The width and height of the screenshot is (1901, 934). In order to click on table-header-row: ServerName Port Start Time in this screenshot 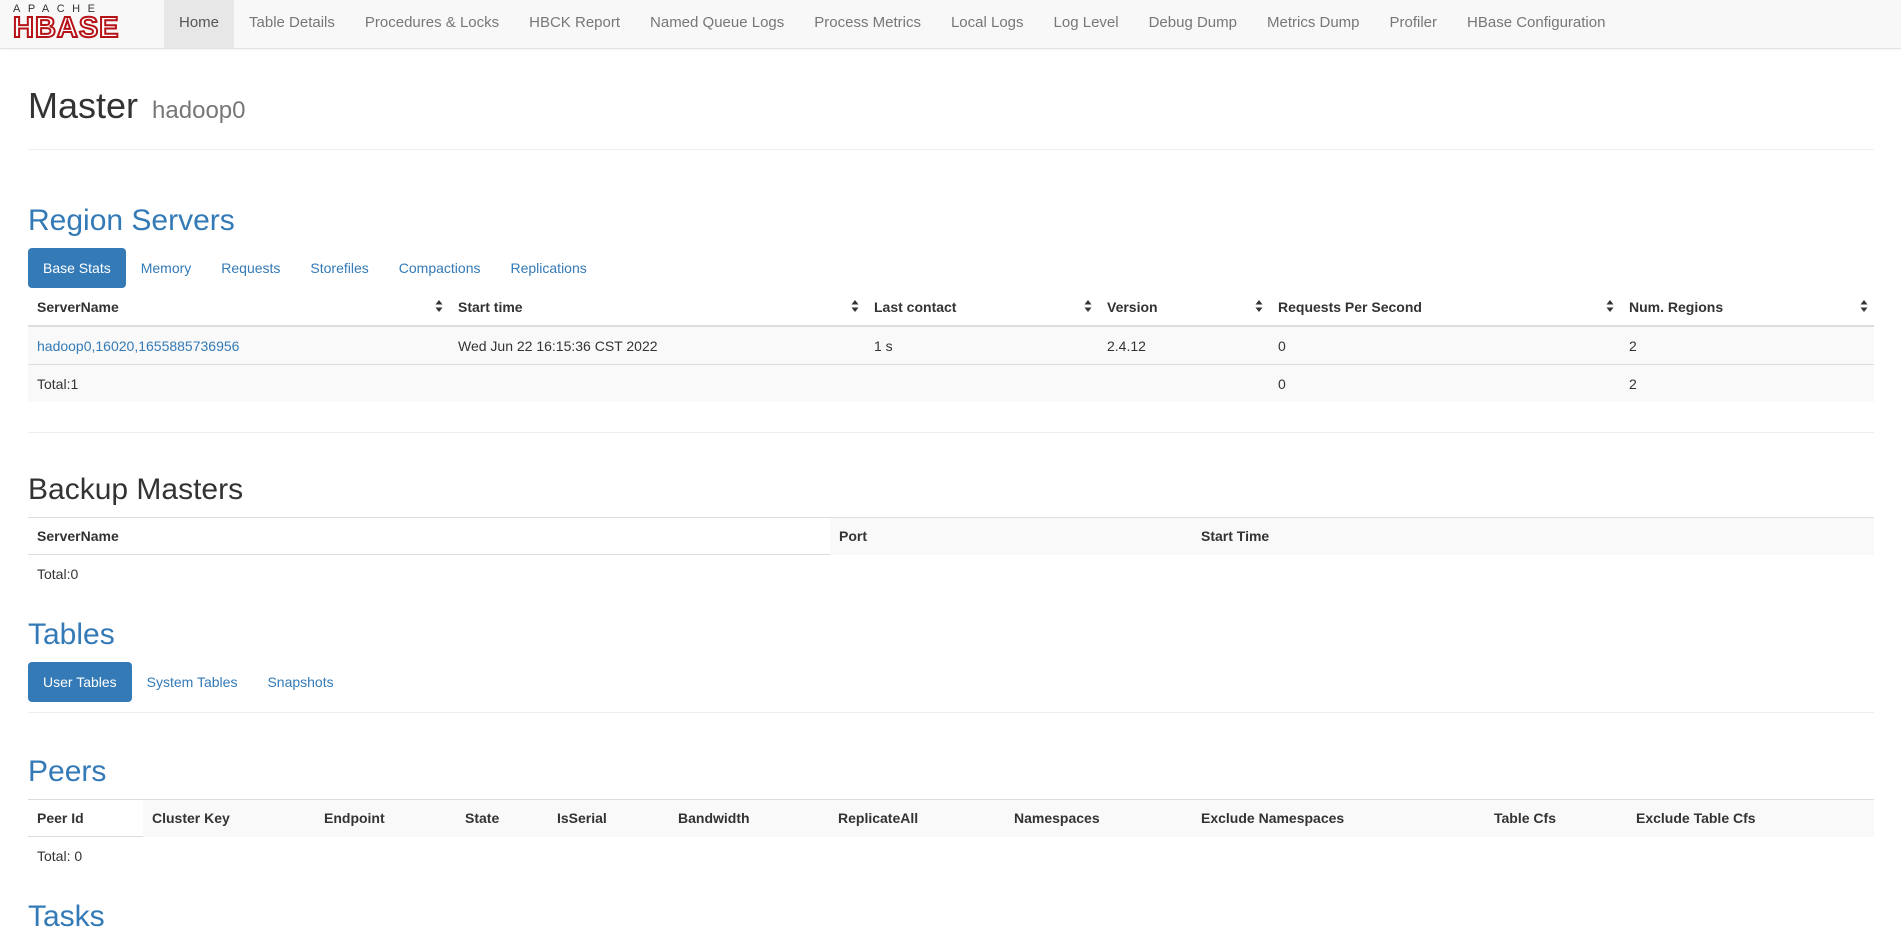, I will do `click(951, 536)`.